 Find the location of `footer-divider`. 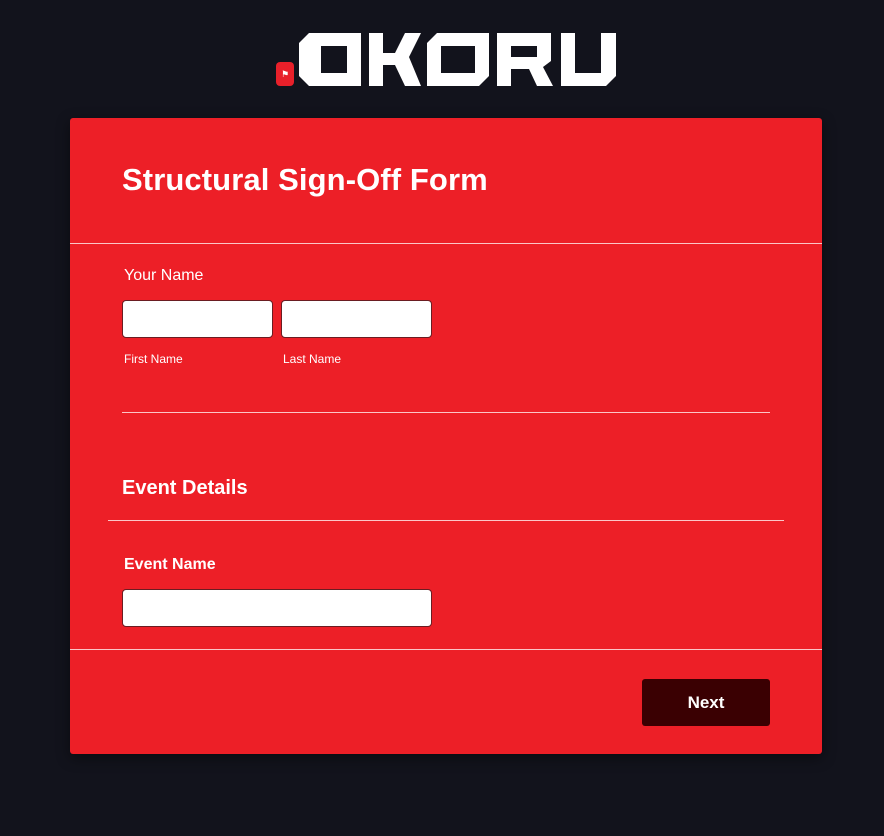

footer-divider is located at coordinates (446, 649).